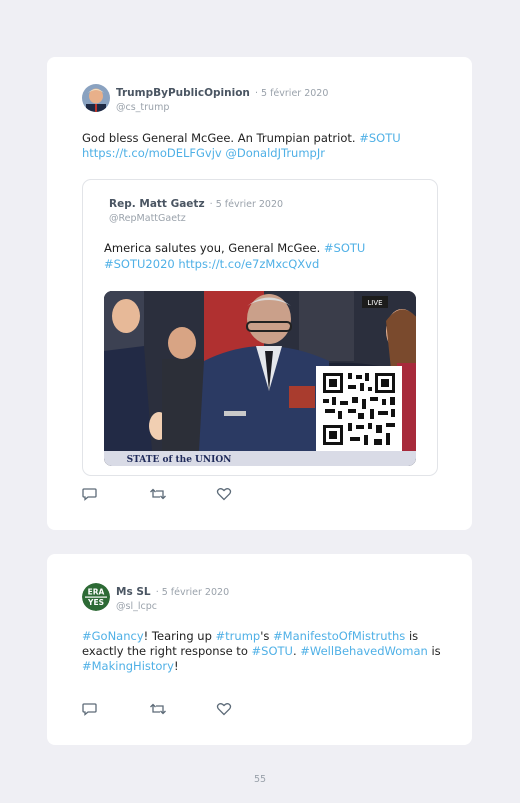 This screenshot has height=803, width=520. What do you see at coordinates (179, 636) in the screenshot?
I see `tweet-text-plain: ! Tearing up` at bounding box center [179, 636].